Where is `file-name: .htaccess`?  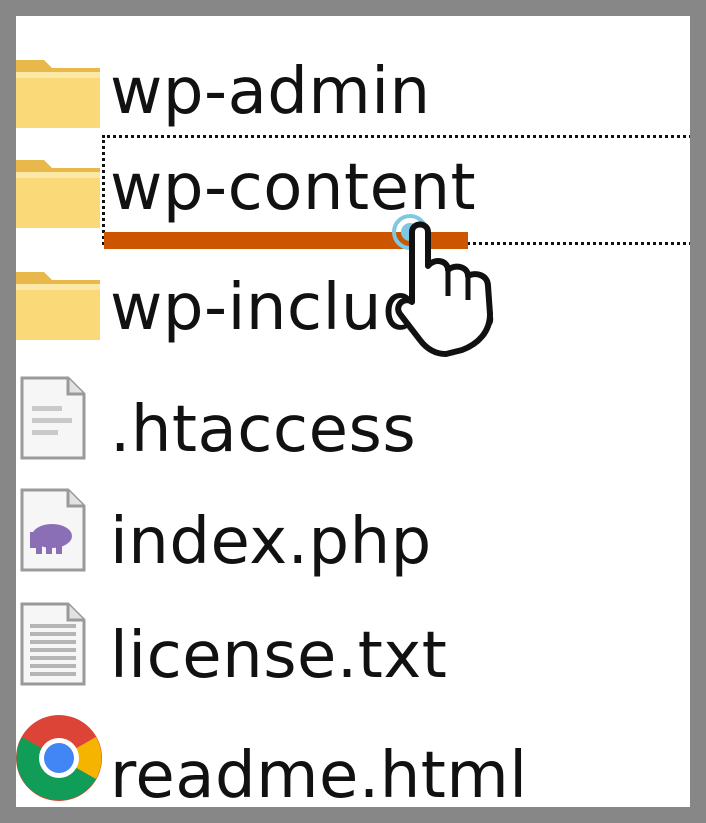
file-name: .htaccess is located at coordinates (263, 430).